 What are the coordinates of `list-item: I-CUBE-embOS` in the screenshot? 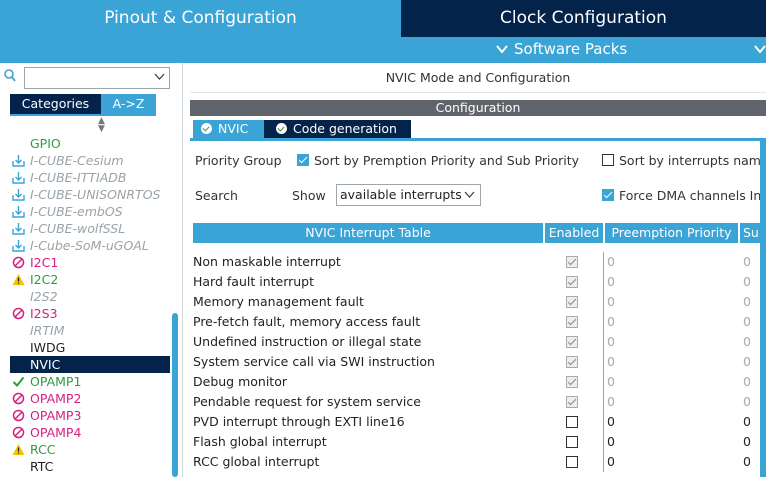 It's located at (90, 211).